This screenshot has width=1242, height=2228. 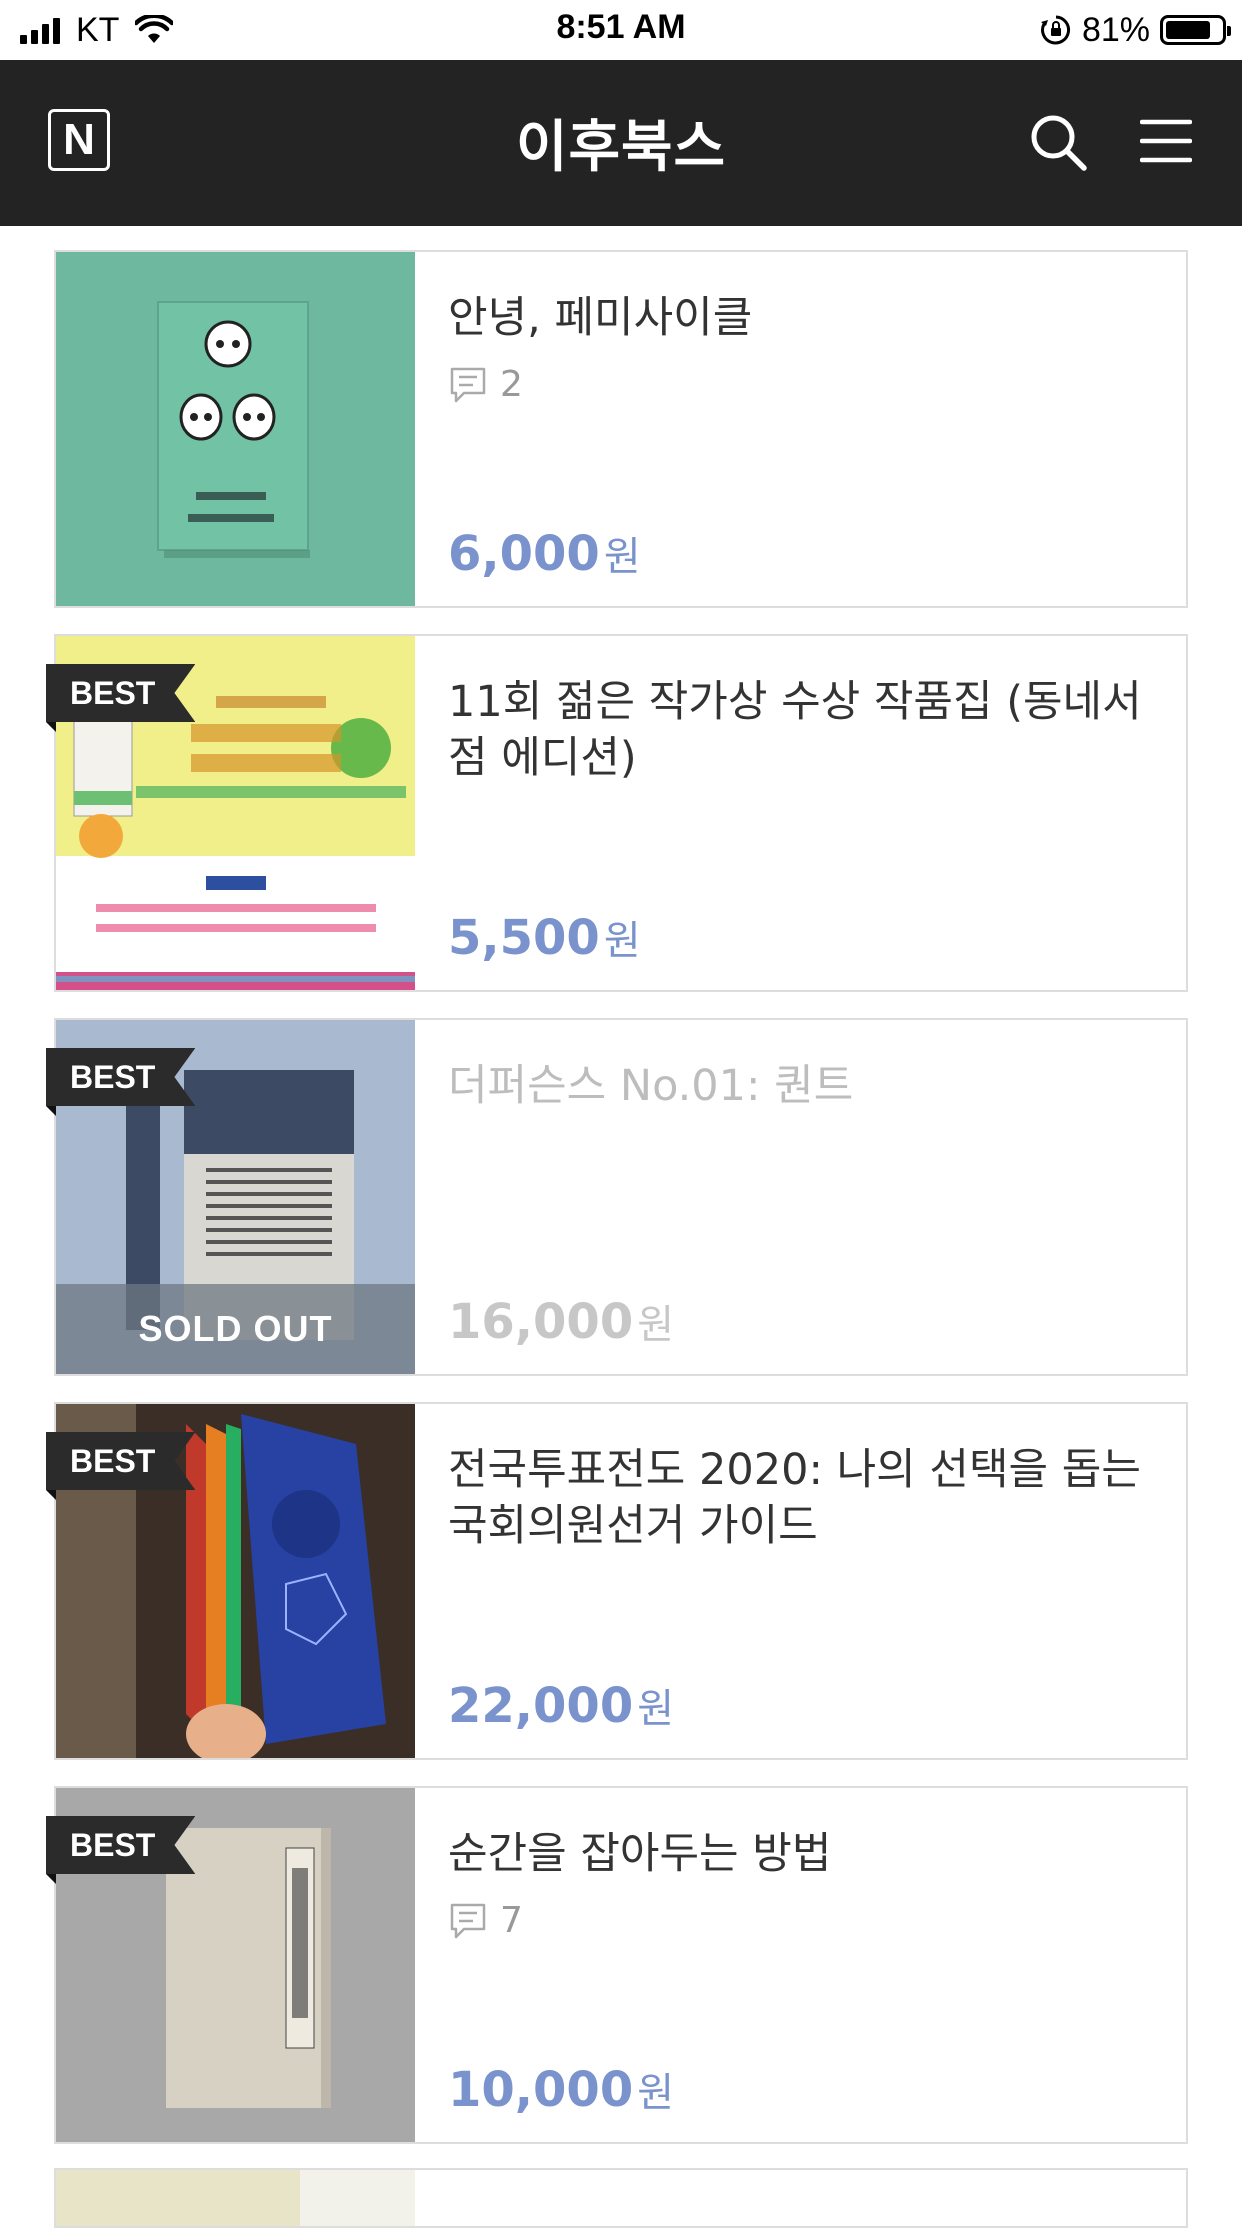 I want to click on book-info: 안녕, 페미사이클 2 6,000 원, so click(x=805, y=448).